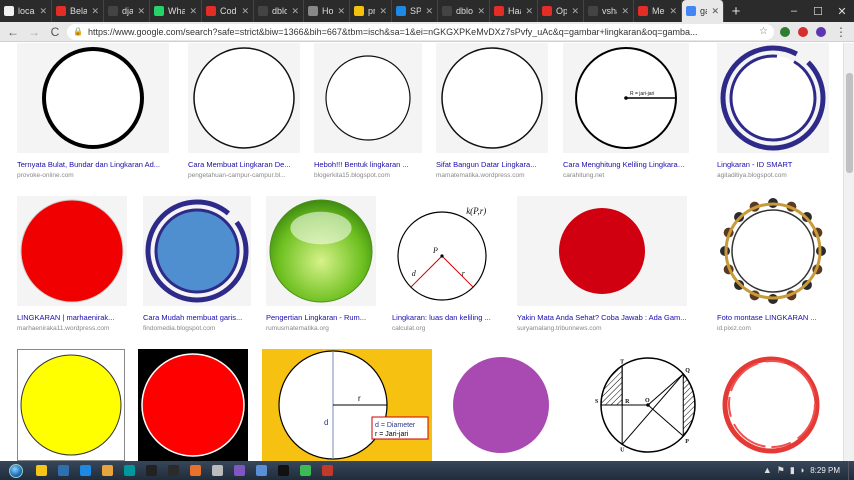  What do you see at coordinates (763, 31) in the screenshot?
I see `bookmark-star-icon: ☆` at bounding box center [763, 31].